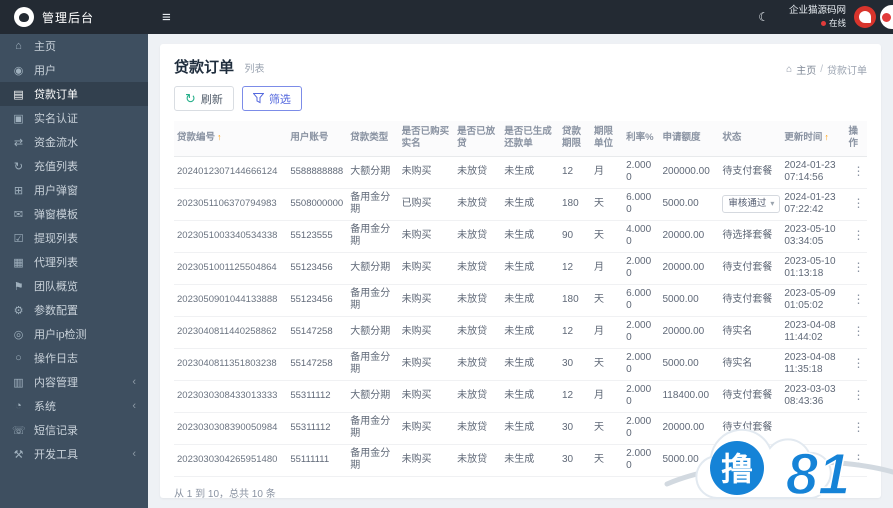 This screenshot has height=508, width=893. Describe the element at coordinates (806, 69) in the screenshot. I see `breadcrumb-home-link: 主页` at that location.